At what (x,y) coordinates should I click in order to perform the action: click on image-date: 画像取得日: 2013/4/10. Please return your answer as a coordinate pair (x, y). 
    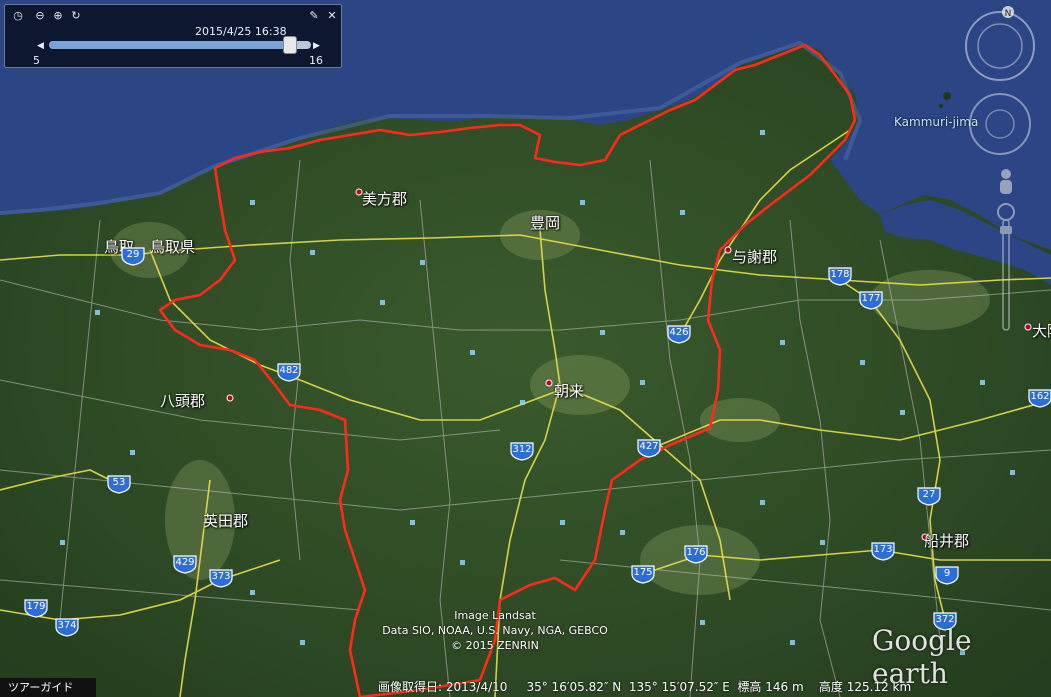
    Looking at the image, I should click on (443, 687).